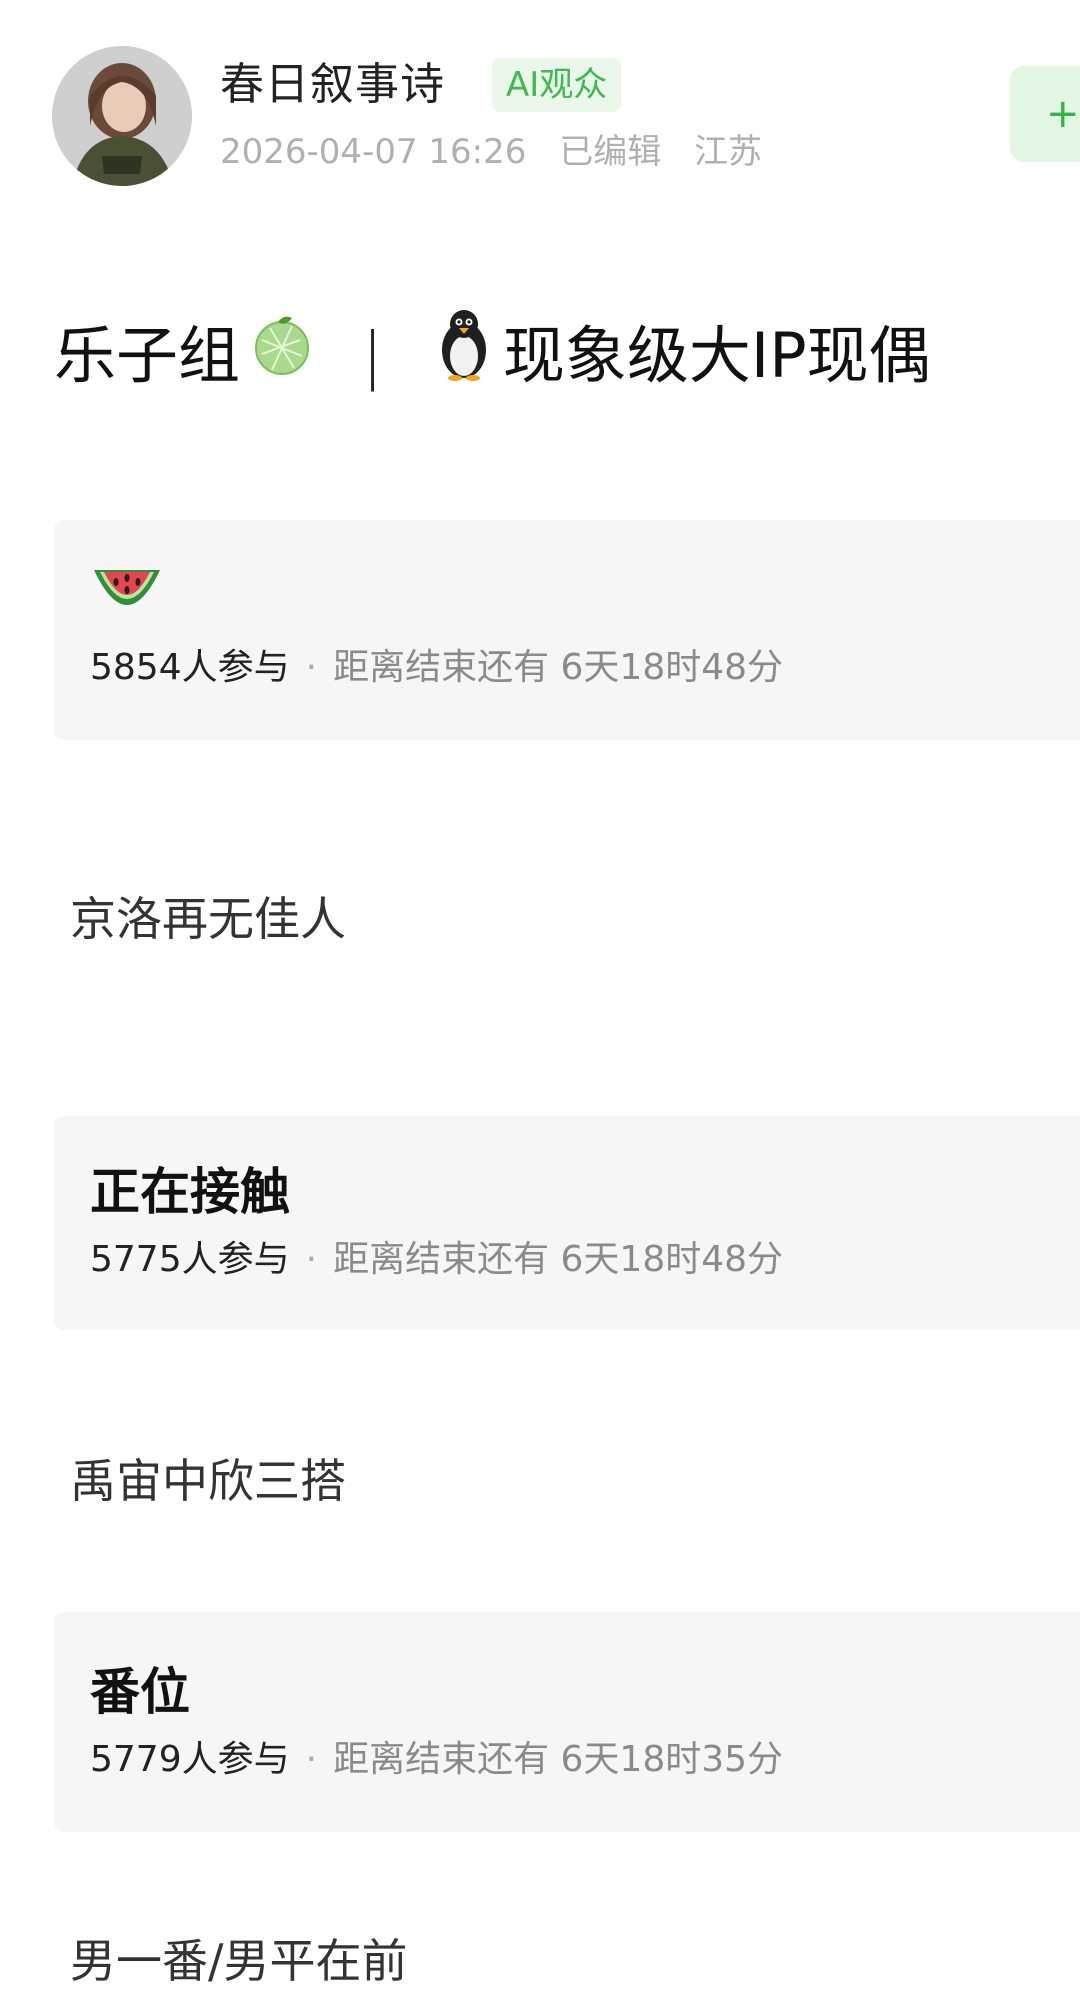 The image size is (1080, 2004). Describe the element at coordinates (585, 600) in the screenshot. I see `watermelon-icon` at that location.